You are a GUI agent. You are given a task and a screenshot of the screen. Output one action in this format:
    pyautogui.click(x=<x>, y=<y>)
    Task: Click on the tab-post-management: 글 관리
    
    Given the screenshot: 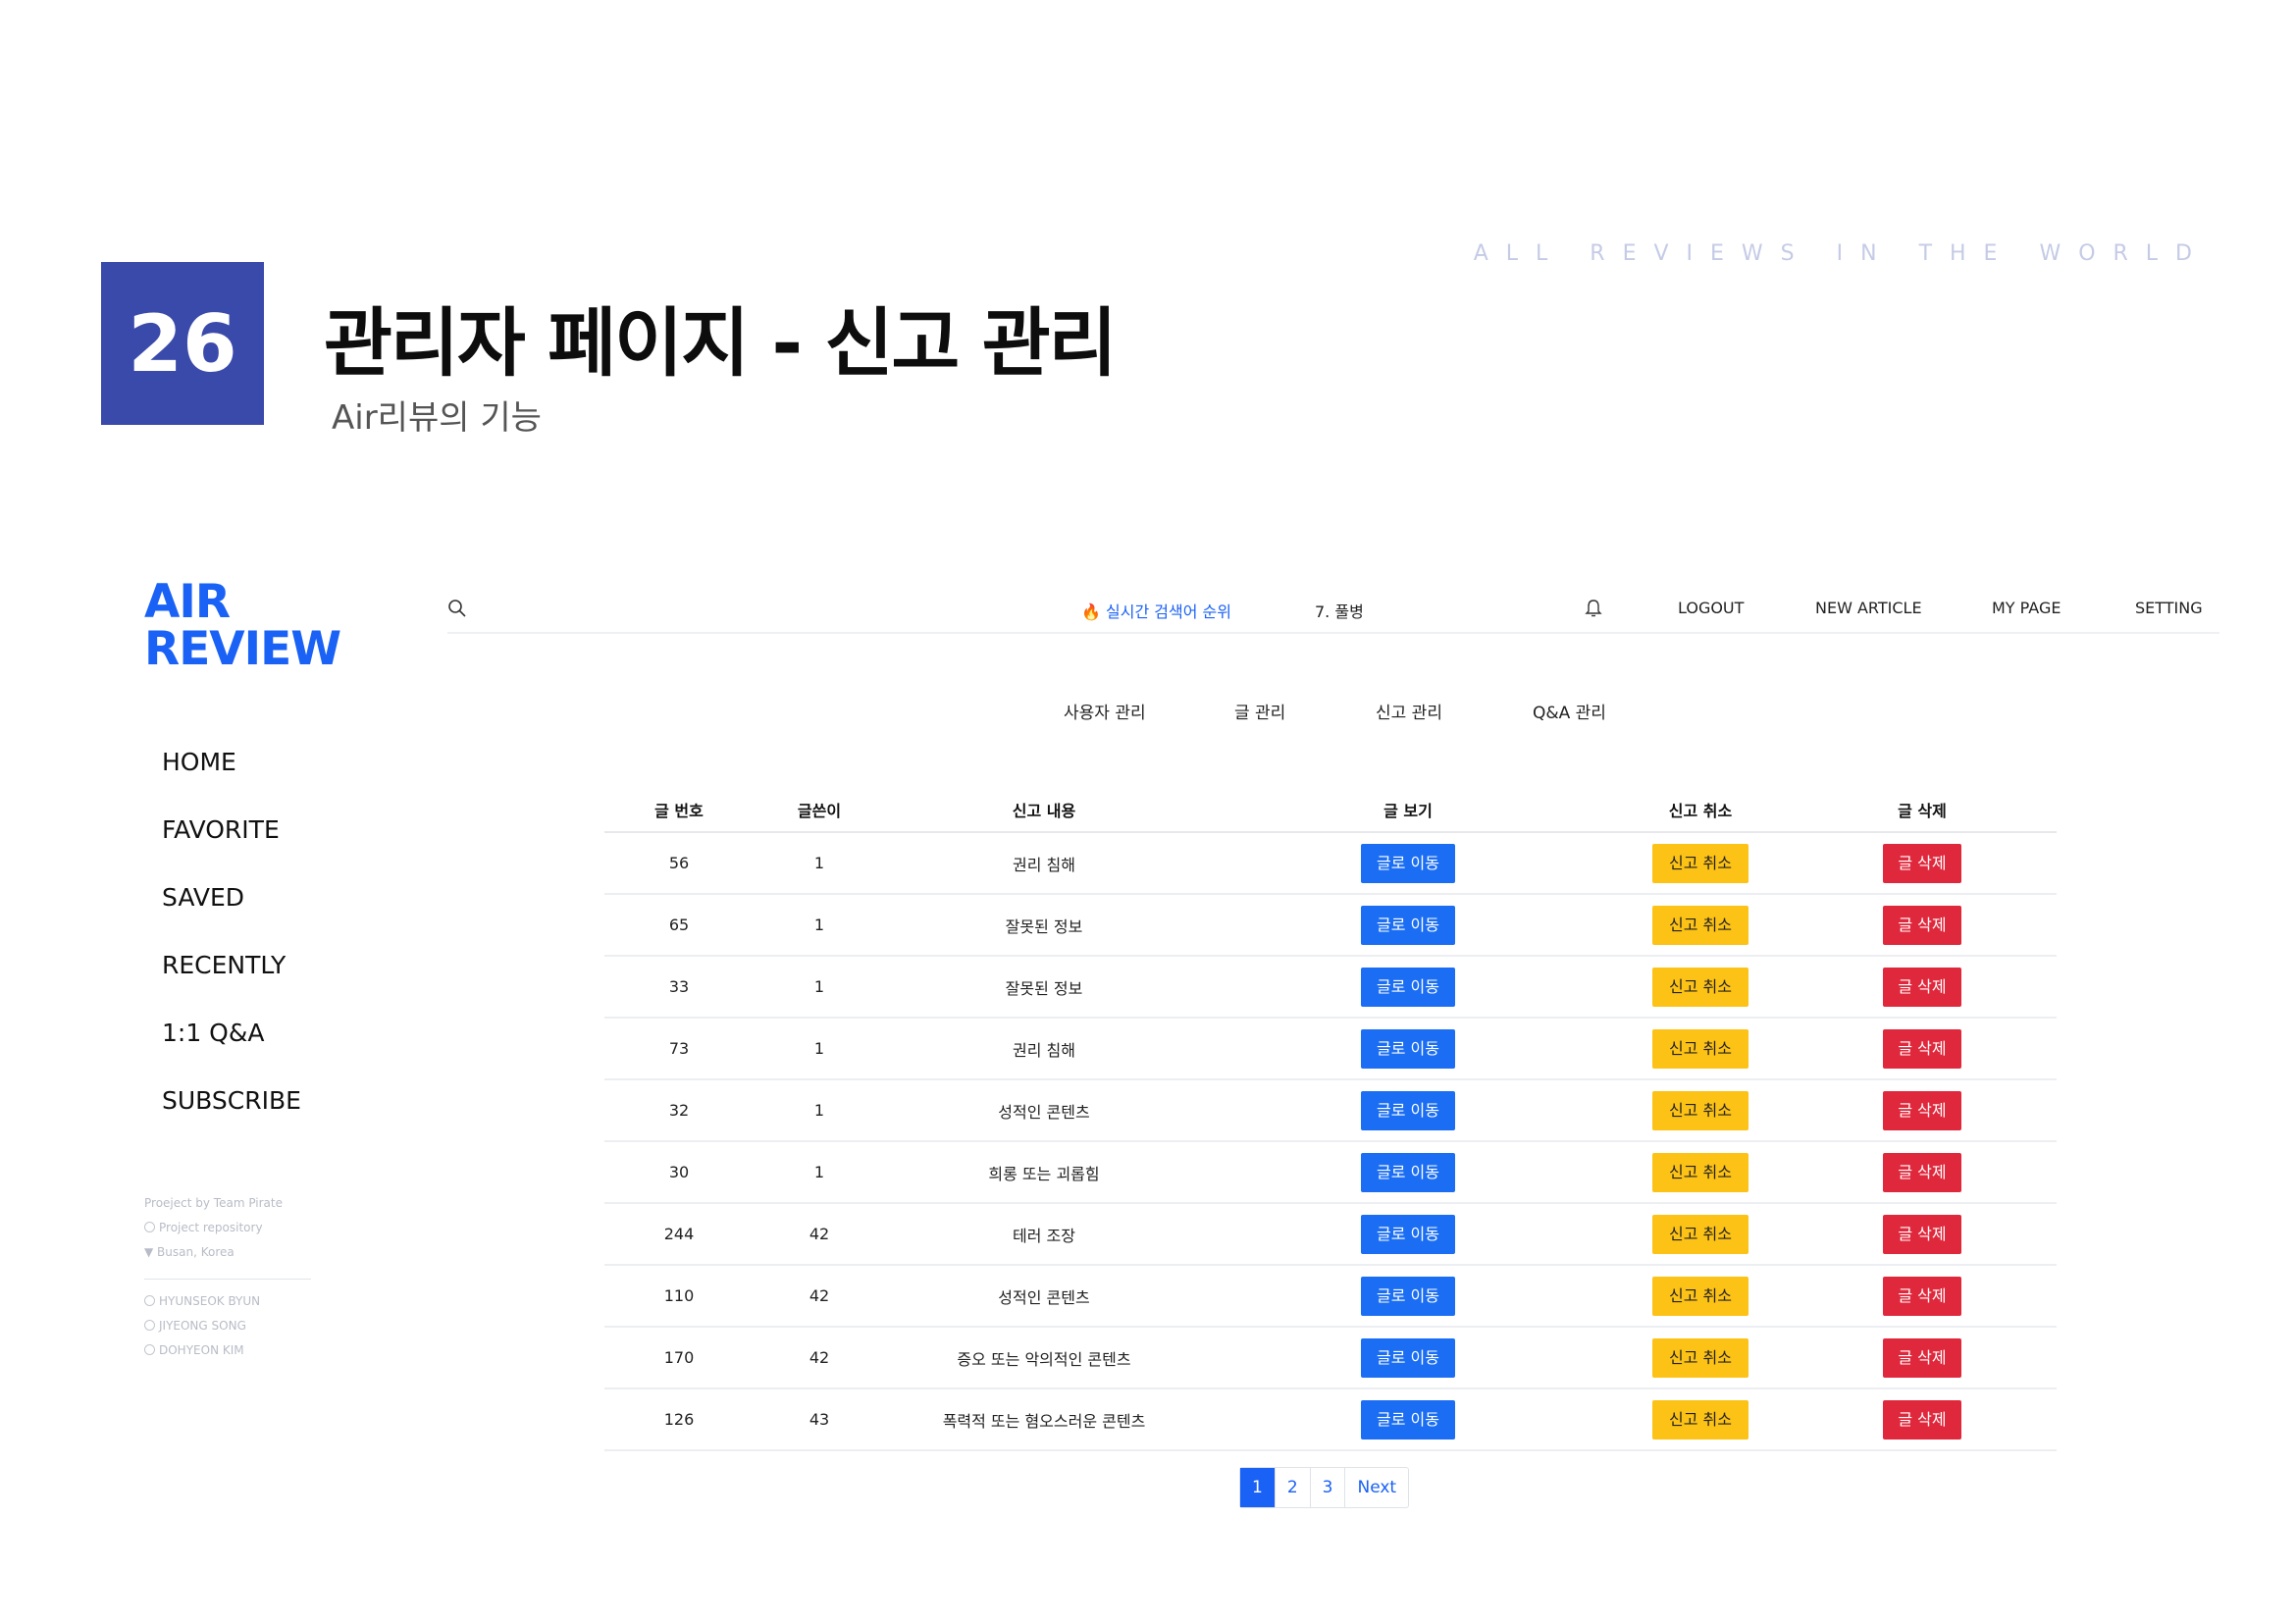 What is the action you would take?
    pyautogui.click(x=1259, y=711)
    